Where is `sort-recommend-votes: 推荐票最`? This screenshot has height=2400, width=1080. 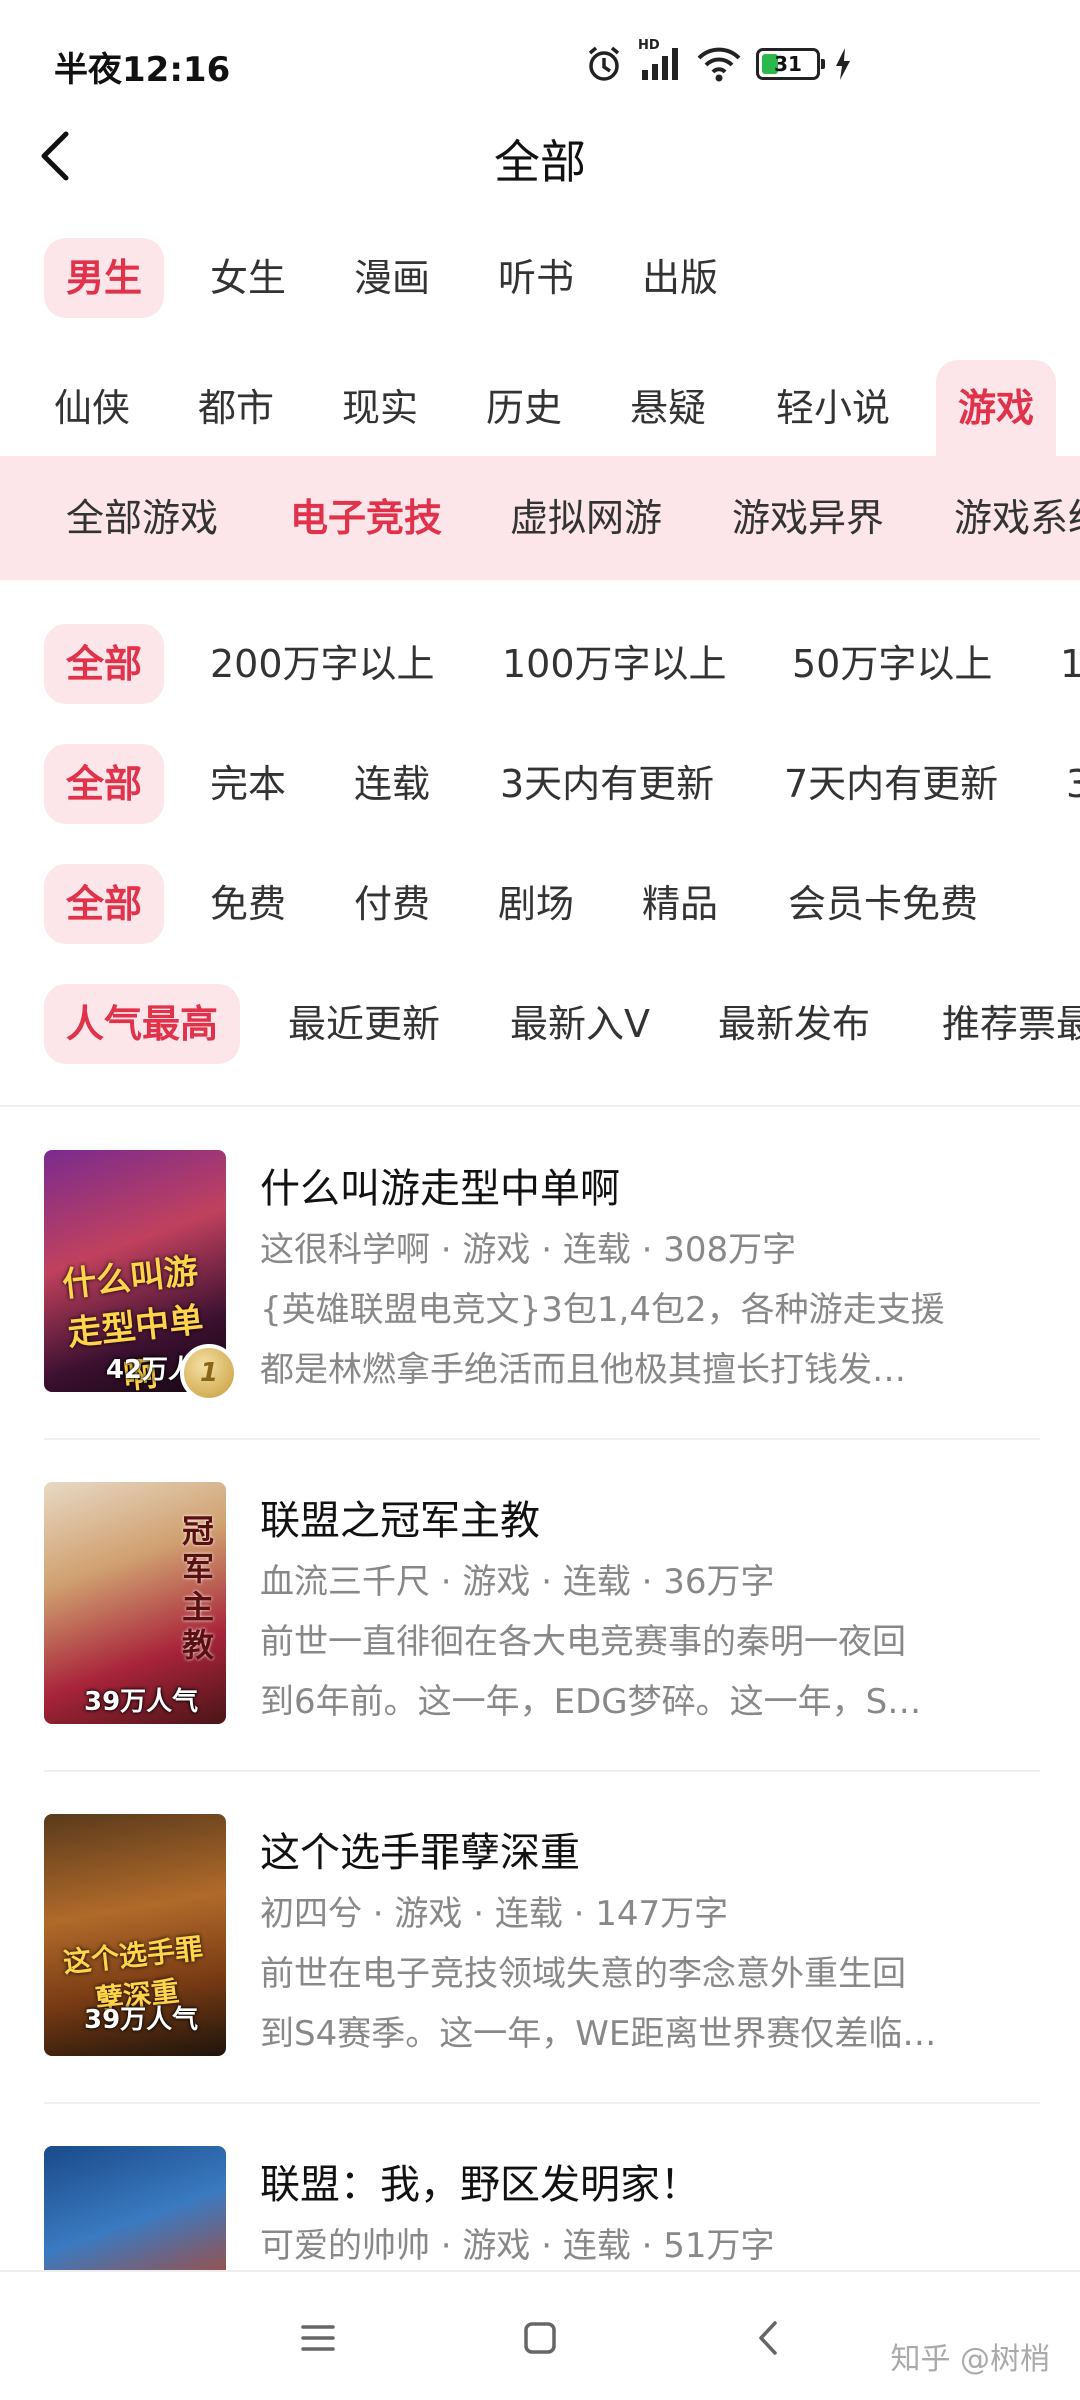
sort-recommend-votes: 推荐票最 is located at coordinates (1011, 1024).